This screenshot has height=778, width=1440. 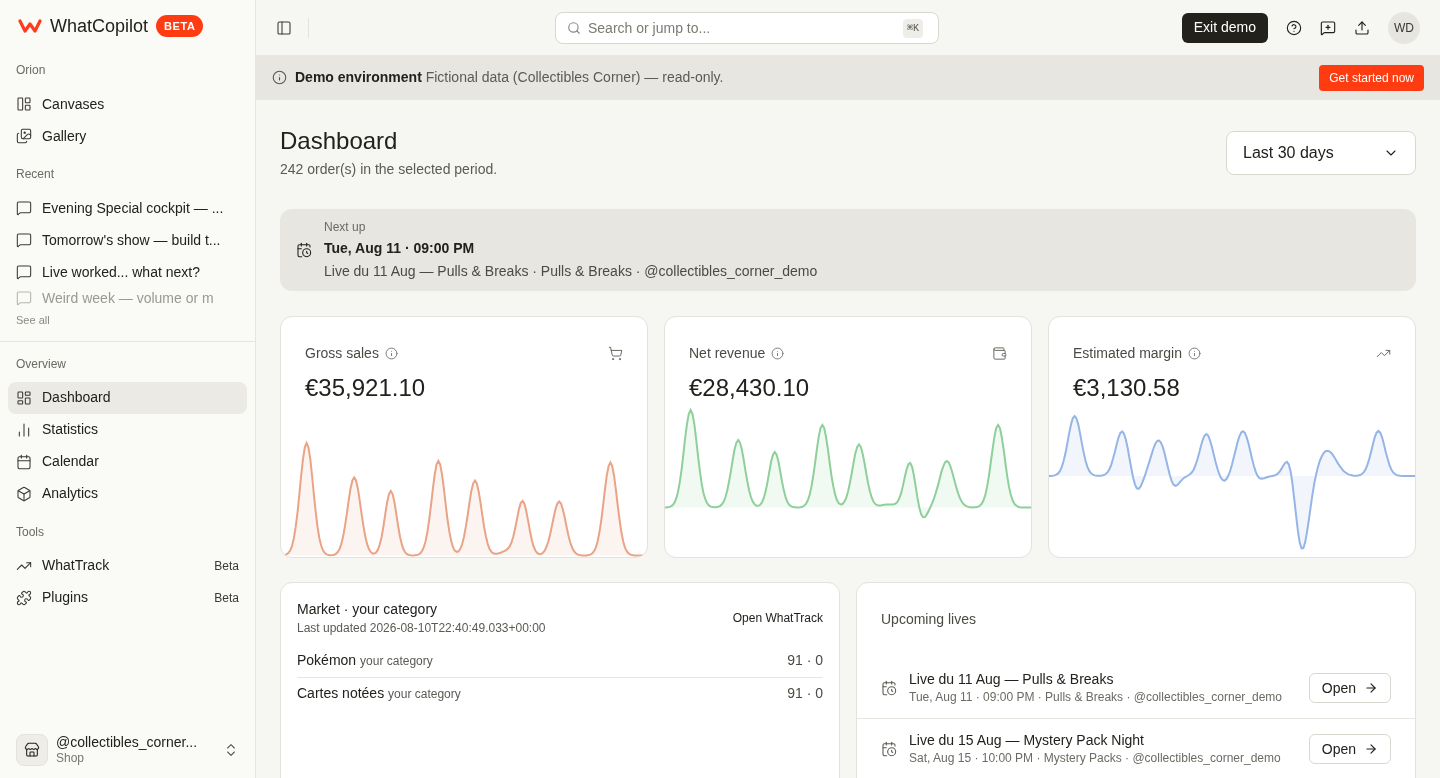 What do you see at coordinates (1012, 679) in the screenshot?
I see `live-title: Live du 11 Aug — Pulls & Breaks` at bounding box center [1012, 679].